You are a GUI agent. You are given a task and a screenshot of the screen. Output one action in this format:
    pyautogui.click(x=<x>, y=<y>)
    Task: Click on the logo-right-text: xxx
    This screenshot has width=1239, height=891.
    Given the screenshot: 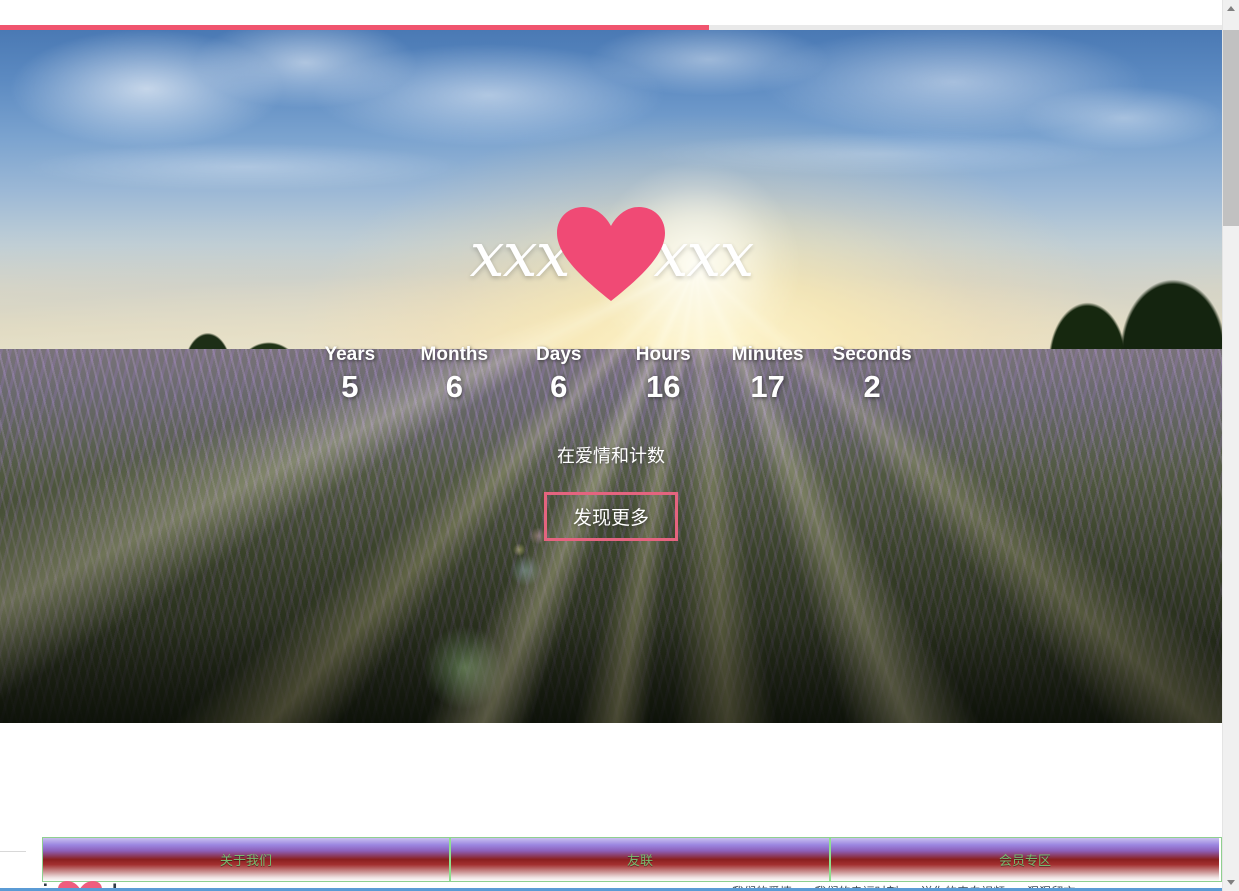 What is the action you would take?
    pyautogui.click(x=703, y=254)
    